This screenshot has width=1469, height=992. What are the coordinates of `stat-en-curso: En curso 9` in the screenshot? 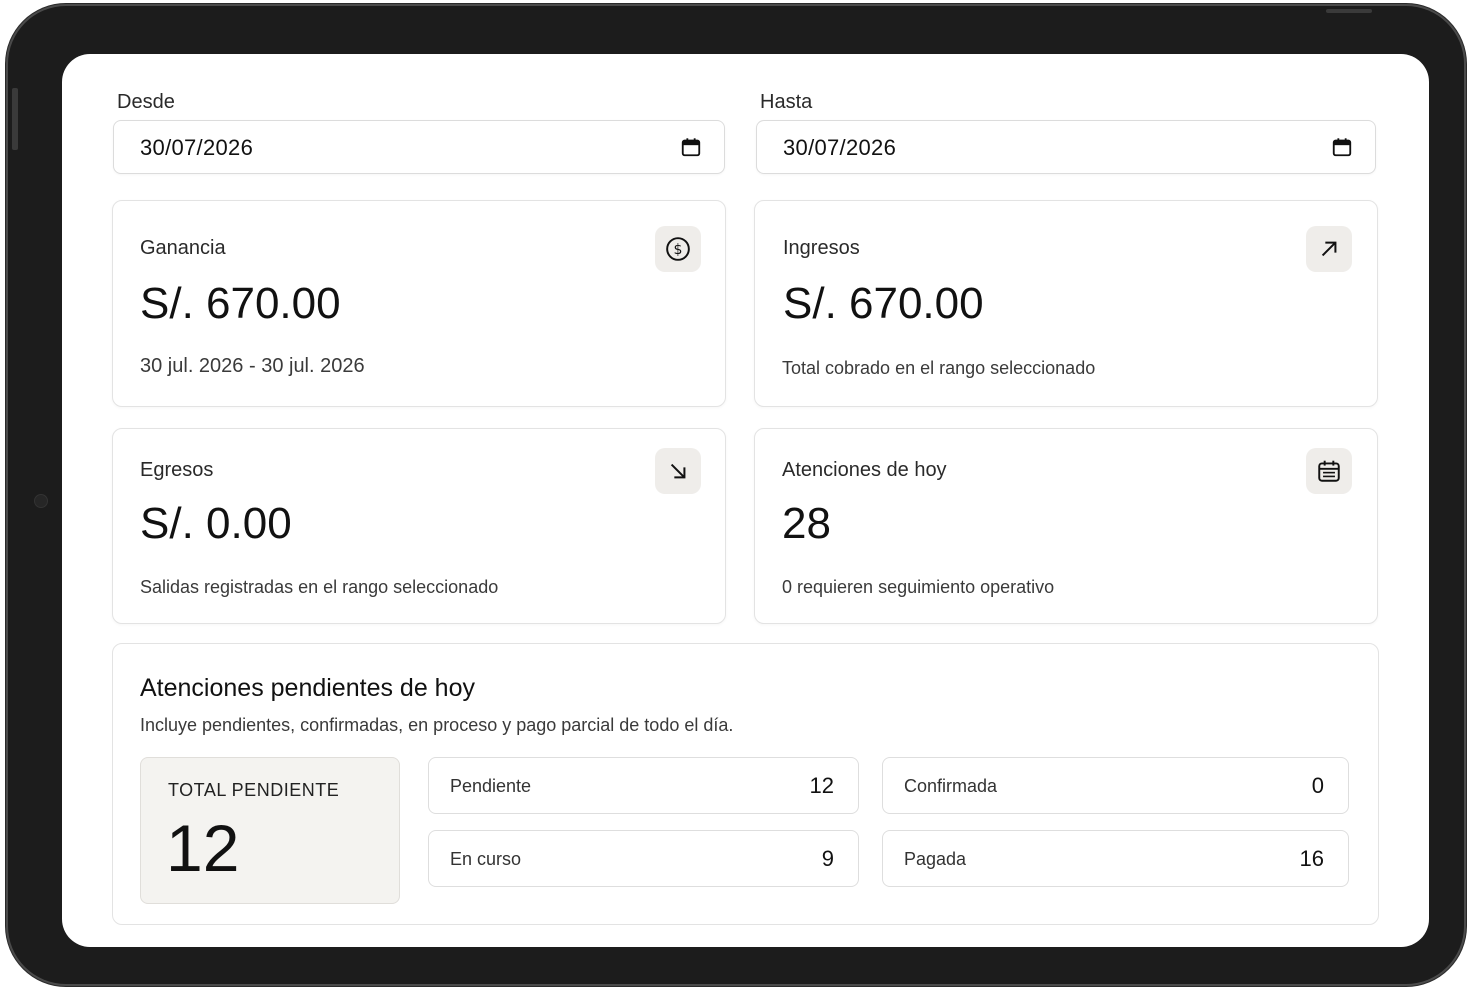 It's located at (643, 858).